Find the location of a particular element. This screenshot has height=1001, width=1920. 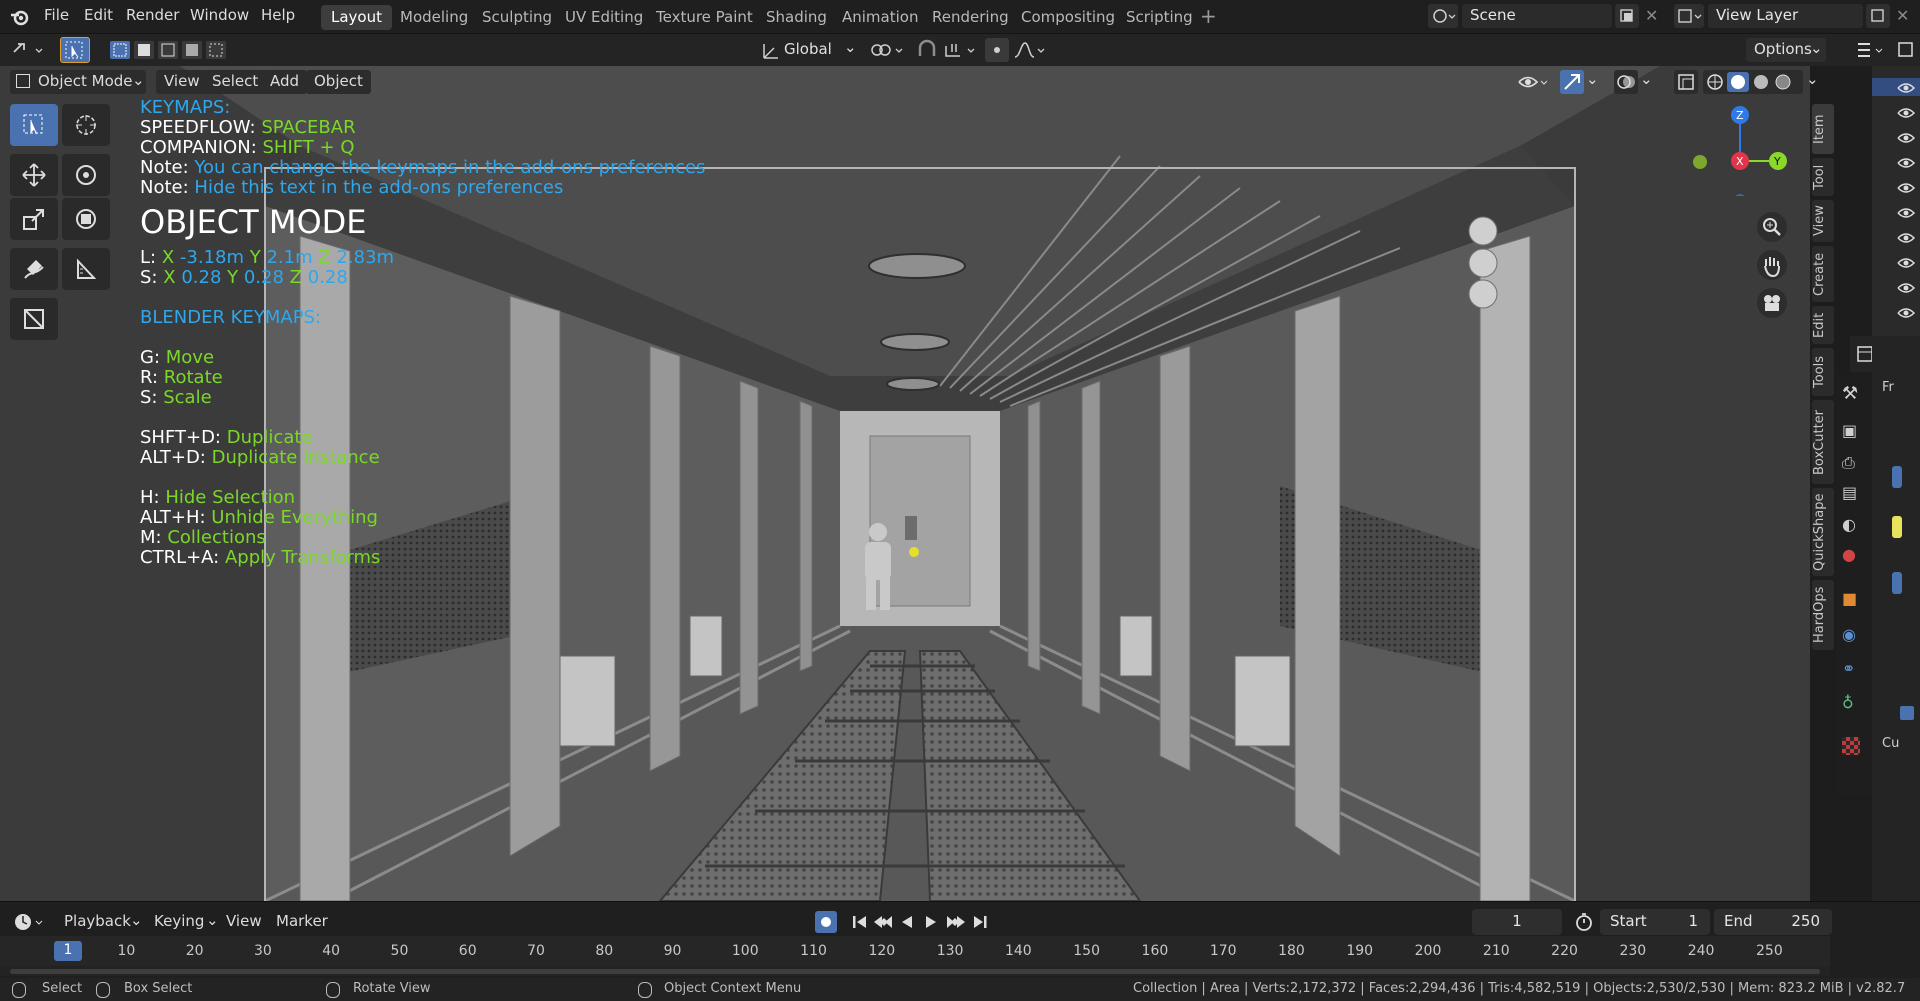

output-properties-icon: ⎙ is located at coordinates (1848, 463).